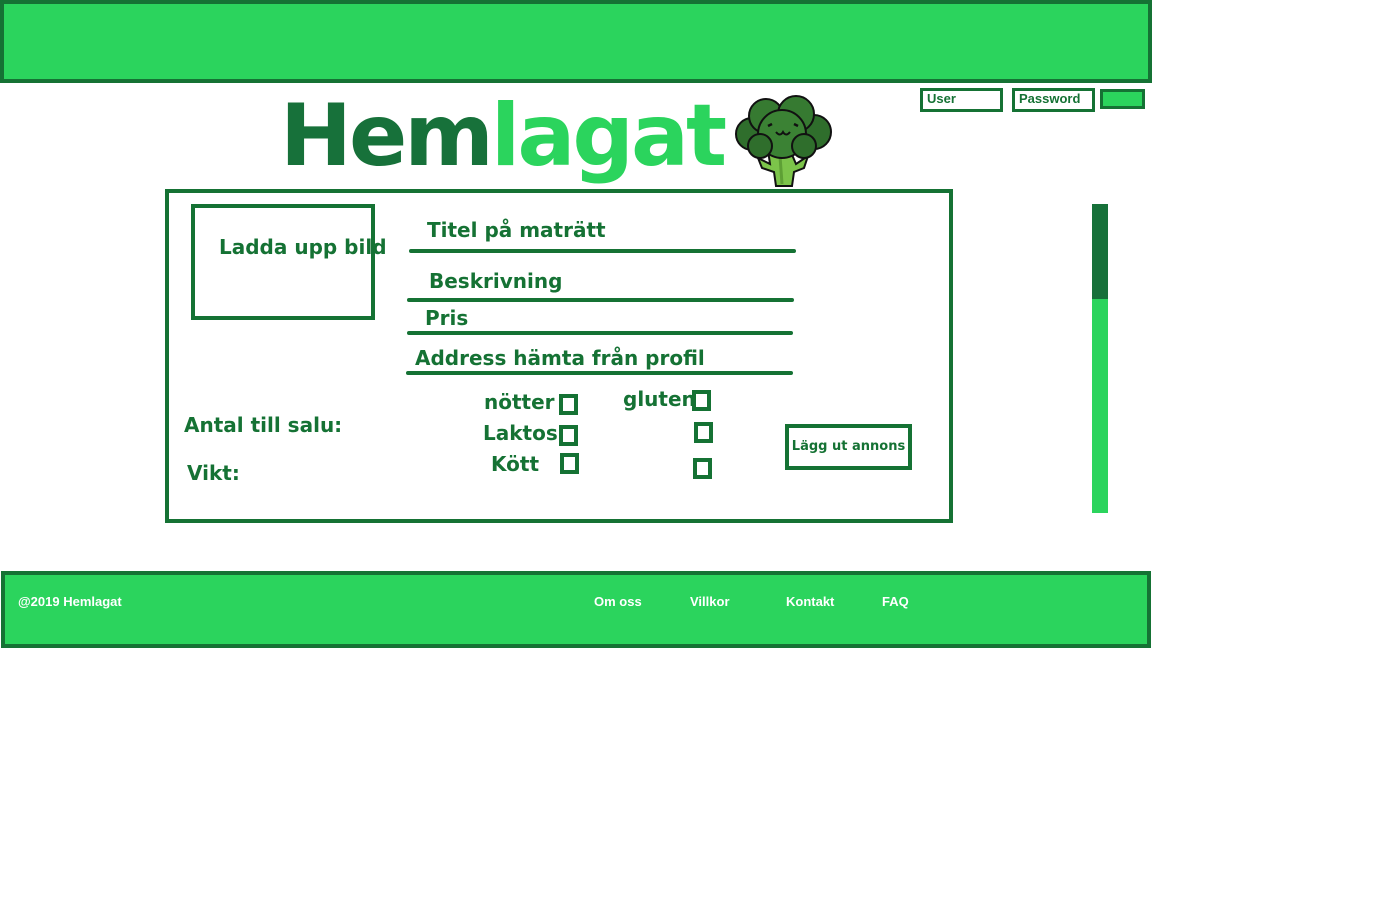 This screenshot has height=919, width=1400. What do you see at coordinates (496, 281) in the screenshot?
I see `description-field-label: Beskrivning` at bounding box center [496, 281].